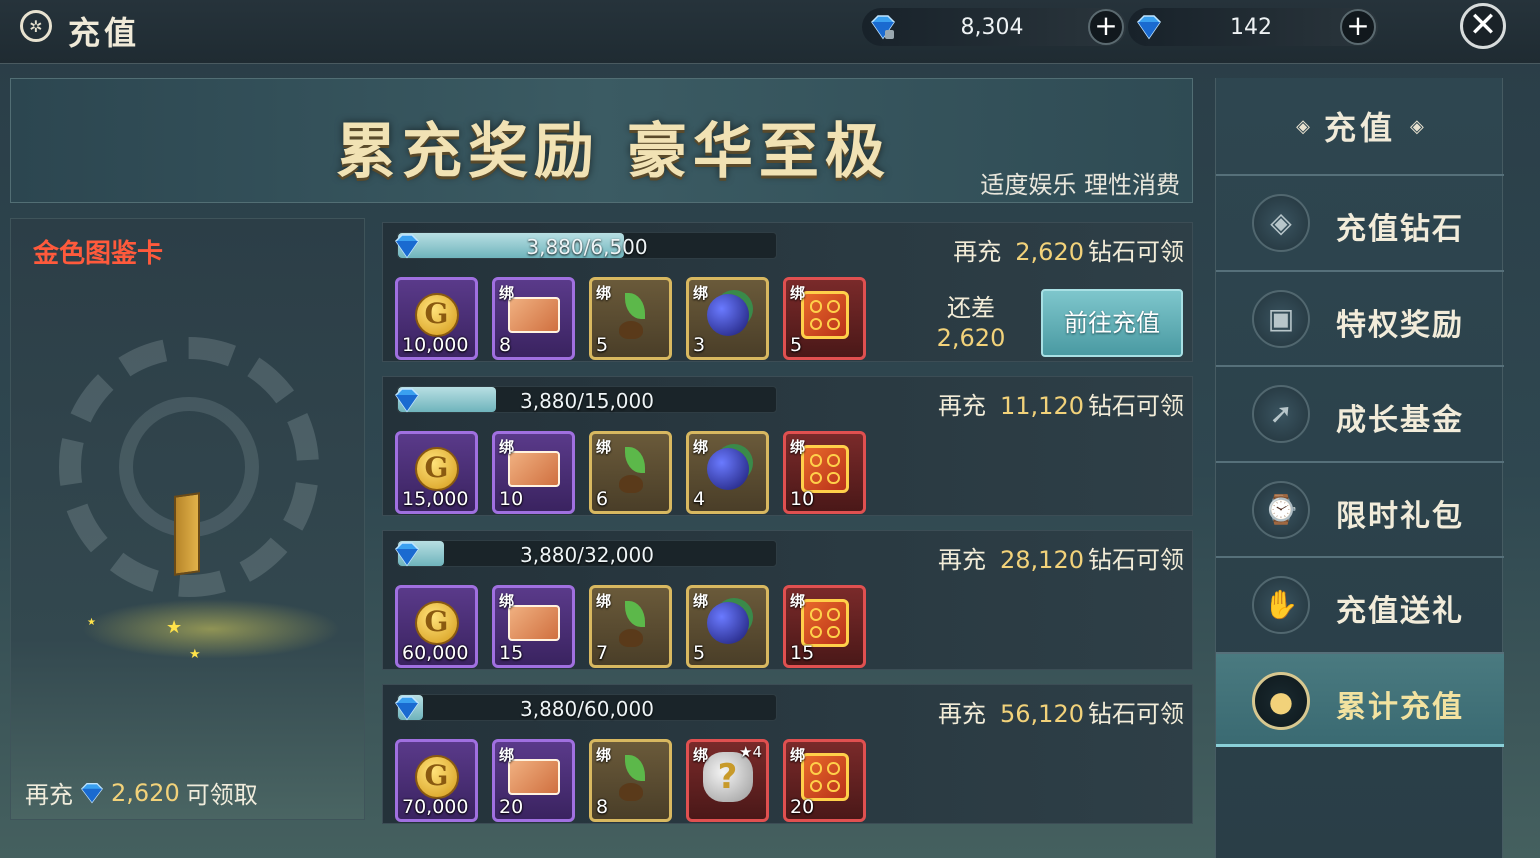 The width and height of the screenshot is (1540, 858). I want to click on progress-bar: 3,880/6,500, so click(586, 245).